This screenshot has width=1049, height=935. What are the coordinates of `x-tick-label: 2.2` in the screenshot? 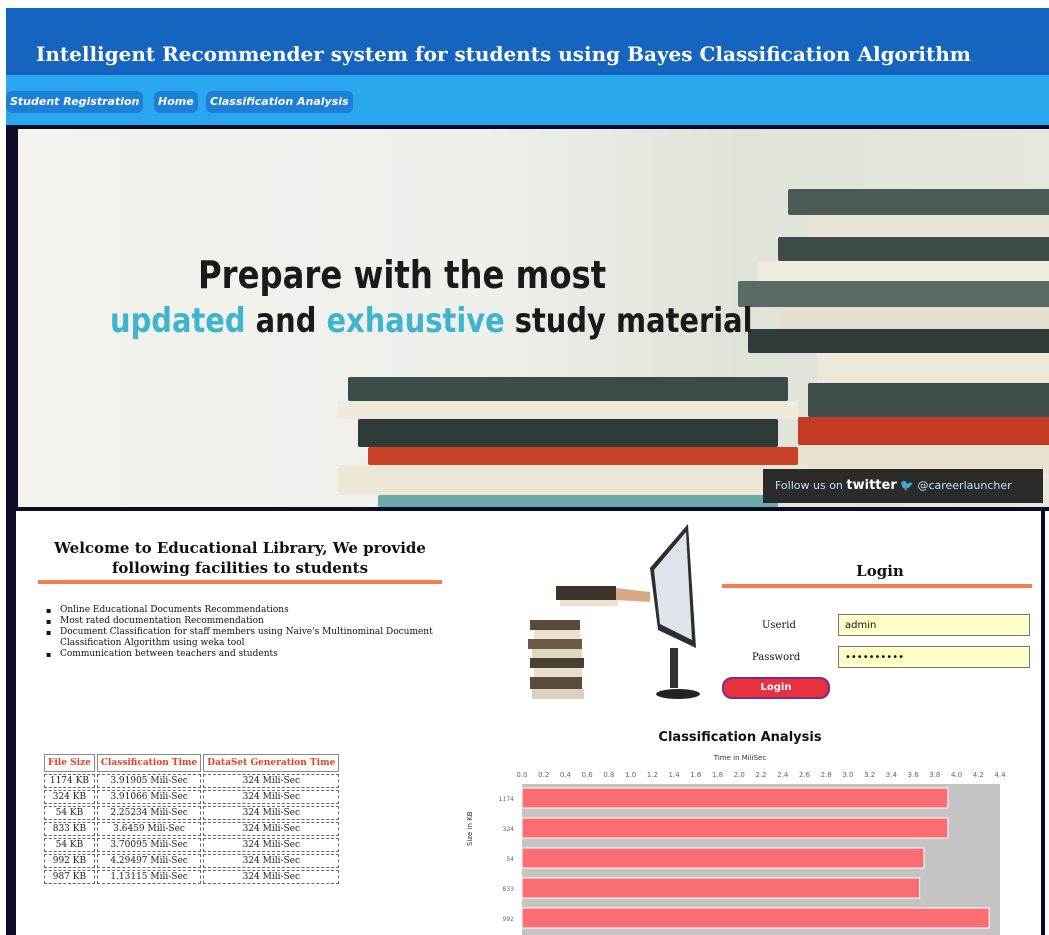 It's located at (760, 775).